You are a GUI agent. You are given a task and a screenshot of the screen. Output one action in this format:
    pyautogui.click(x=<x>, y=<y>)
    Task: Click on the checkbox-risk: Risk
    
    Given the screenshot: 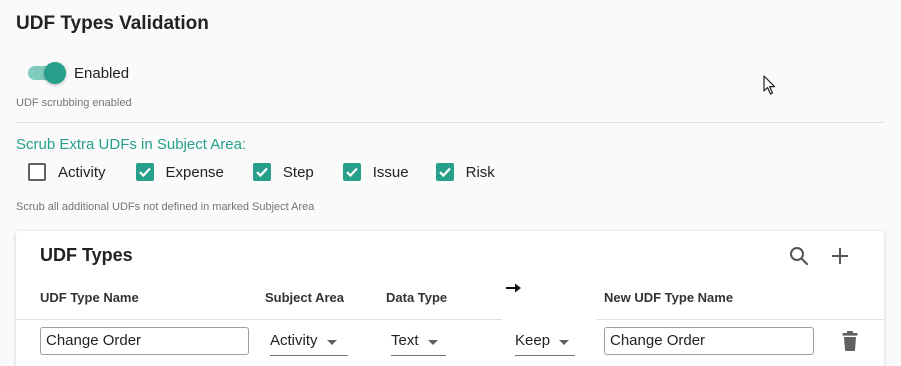 What is the action you would take?
    pyautogui.click(x=465, y=172)
    